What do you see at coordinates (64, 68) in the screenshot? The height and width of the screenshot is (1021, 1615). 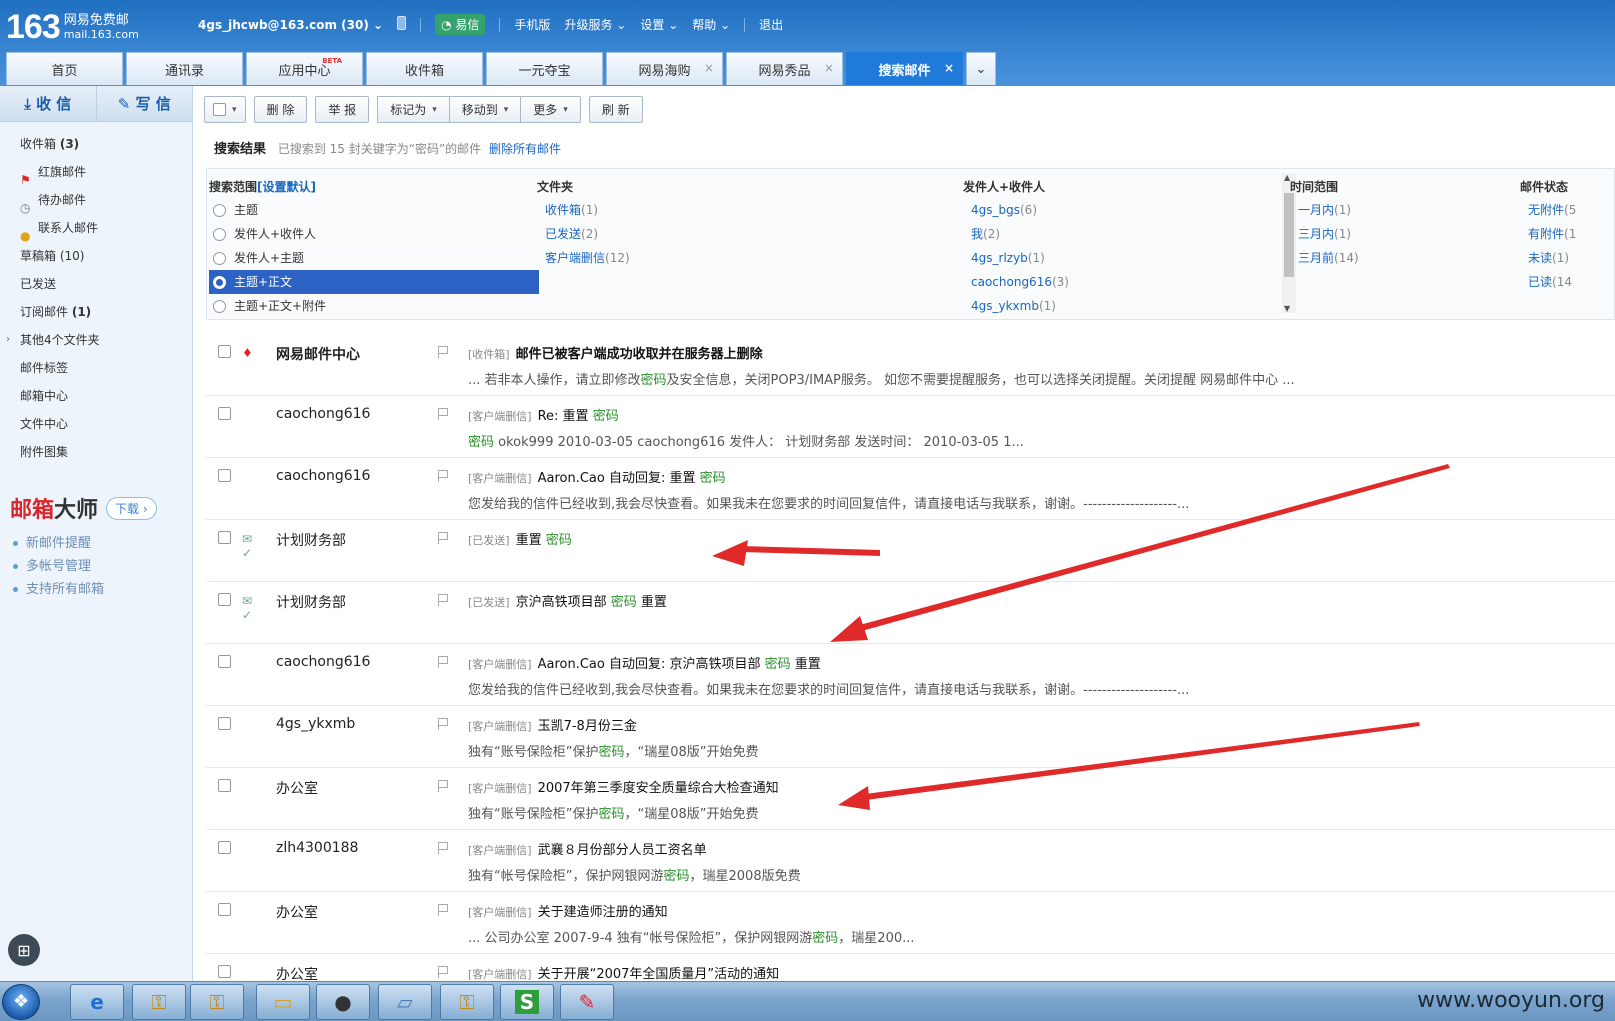 I see `tab-home: 首页` at bounding box center [64, 68].